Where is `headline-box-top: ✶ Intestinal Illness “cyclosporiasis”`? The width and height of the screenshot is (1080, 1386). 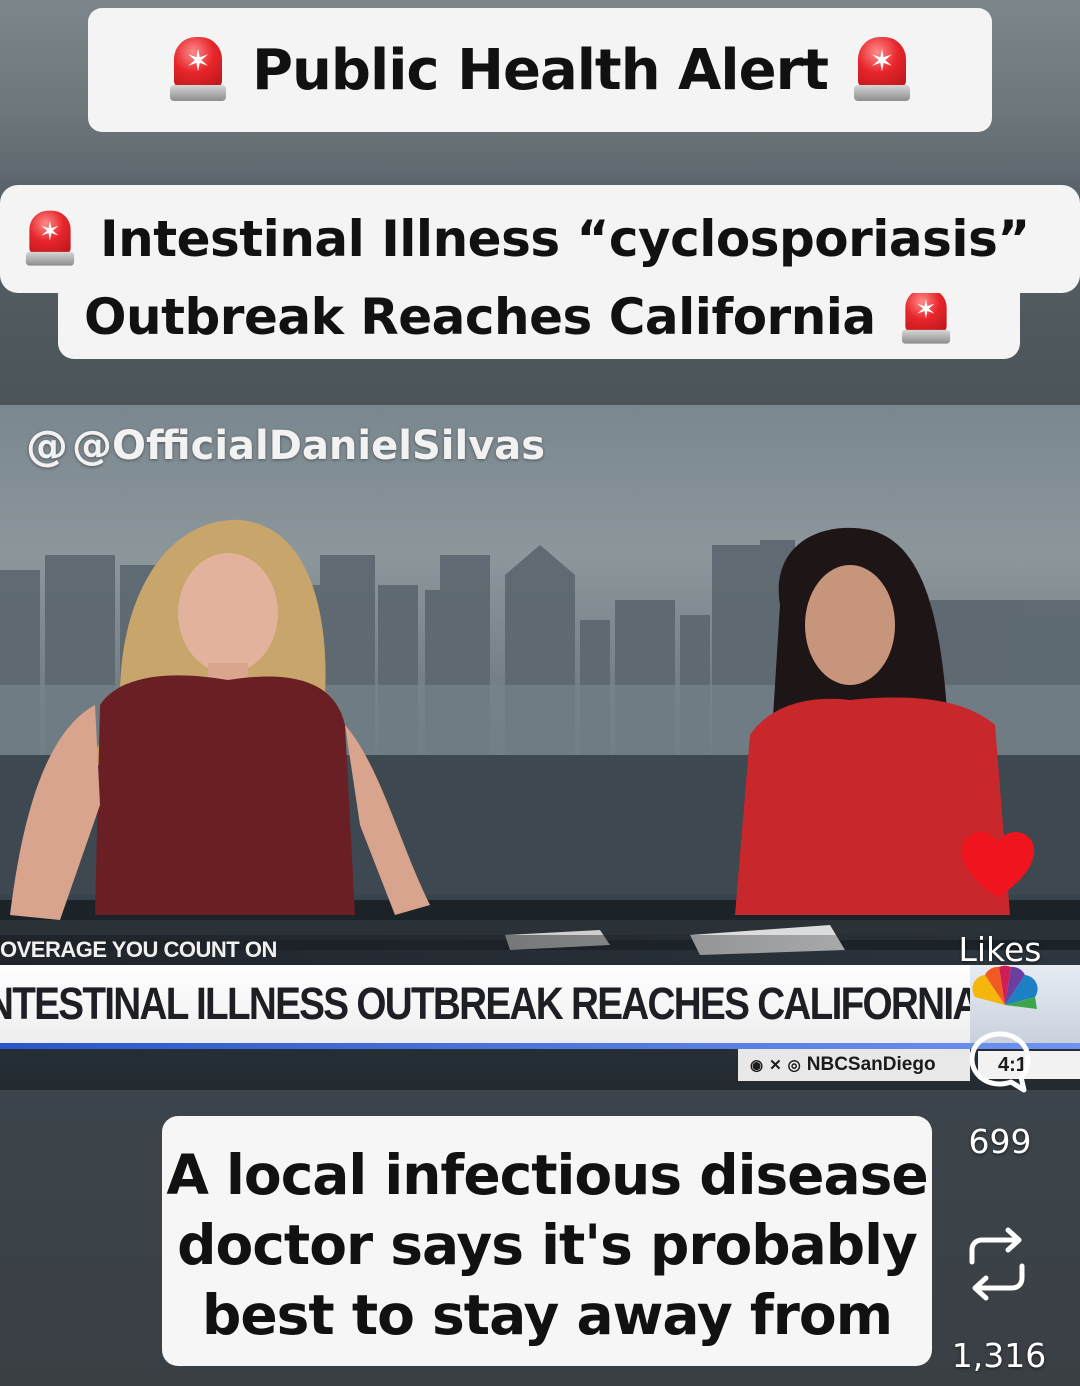
headline-box-top: ✶ Intestinal Illness “cyclosporiasis” is located at coordinates (540, 239).